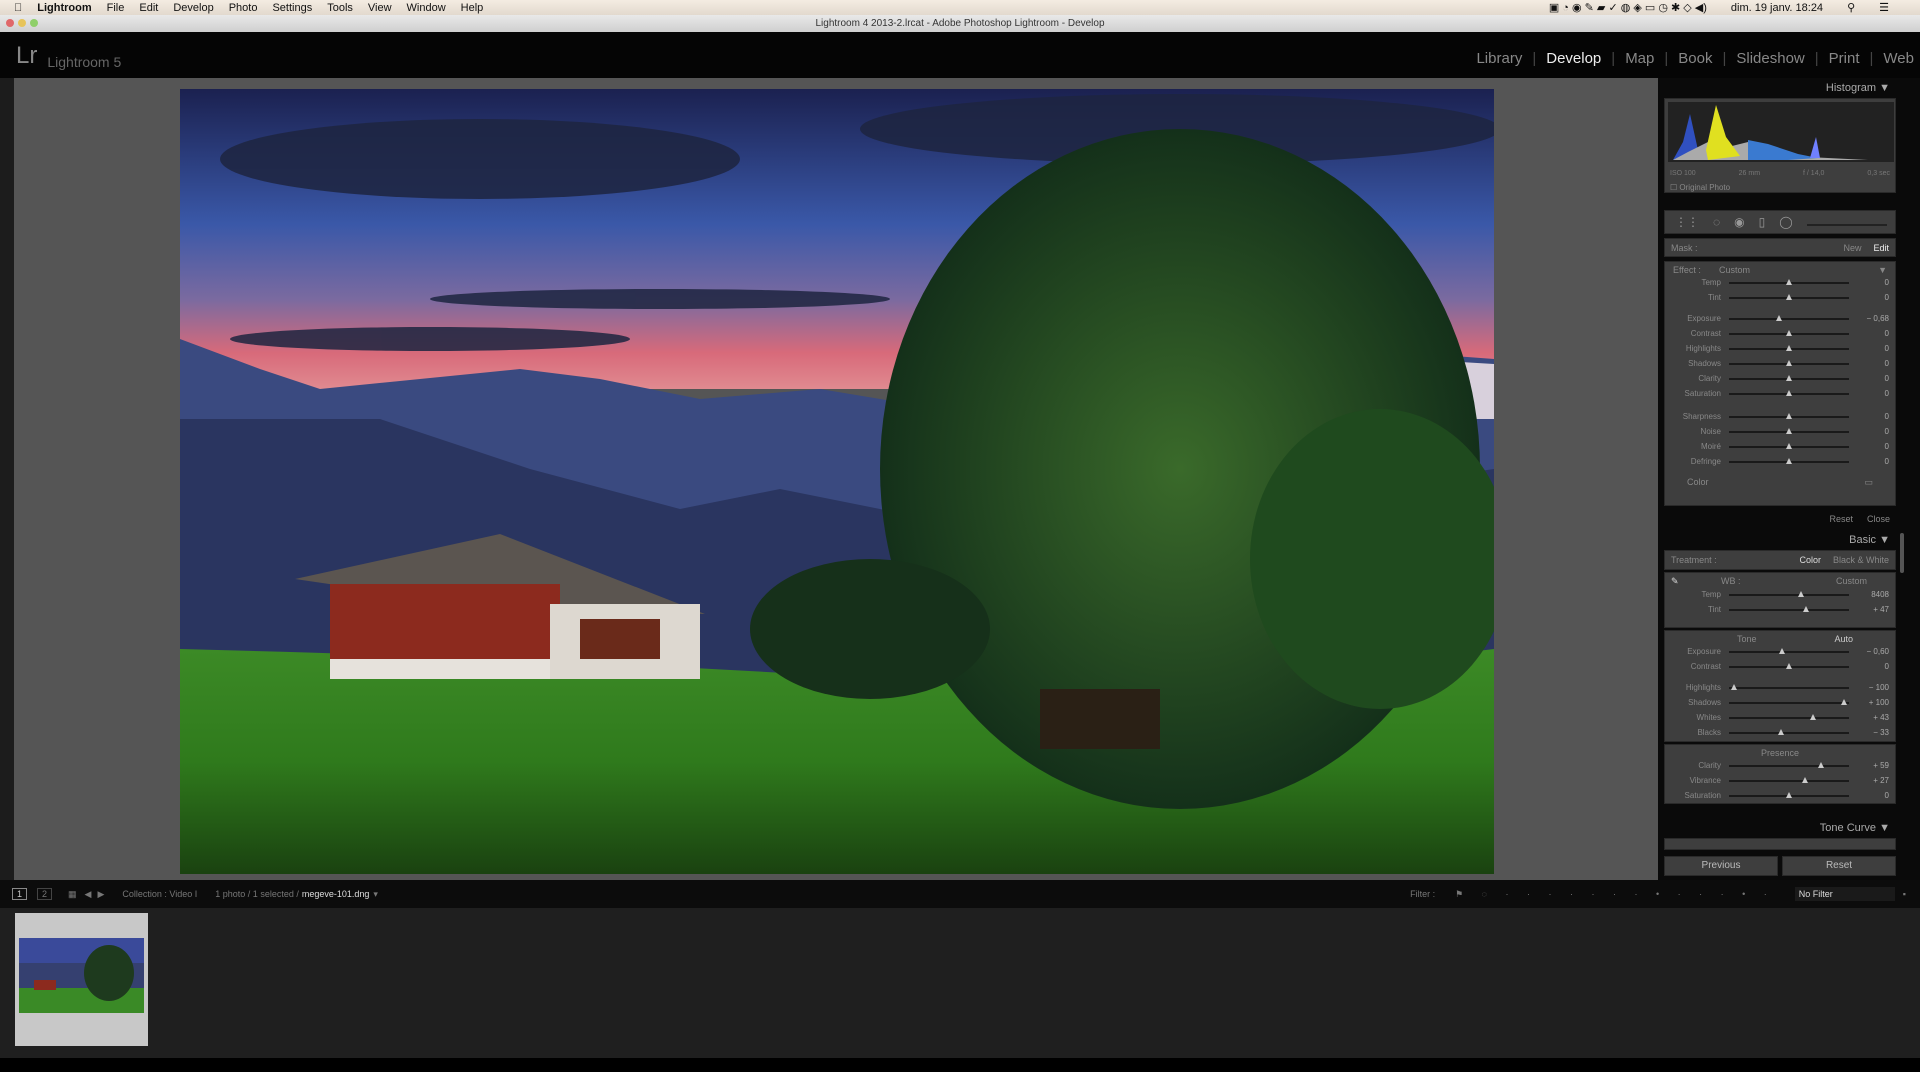 The image size is (1920, 1072). Describe the element at coordinates (1868, 482) in the screenshot. I see `mask-color-swatch: ▭` at that location.